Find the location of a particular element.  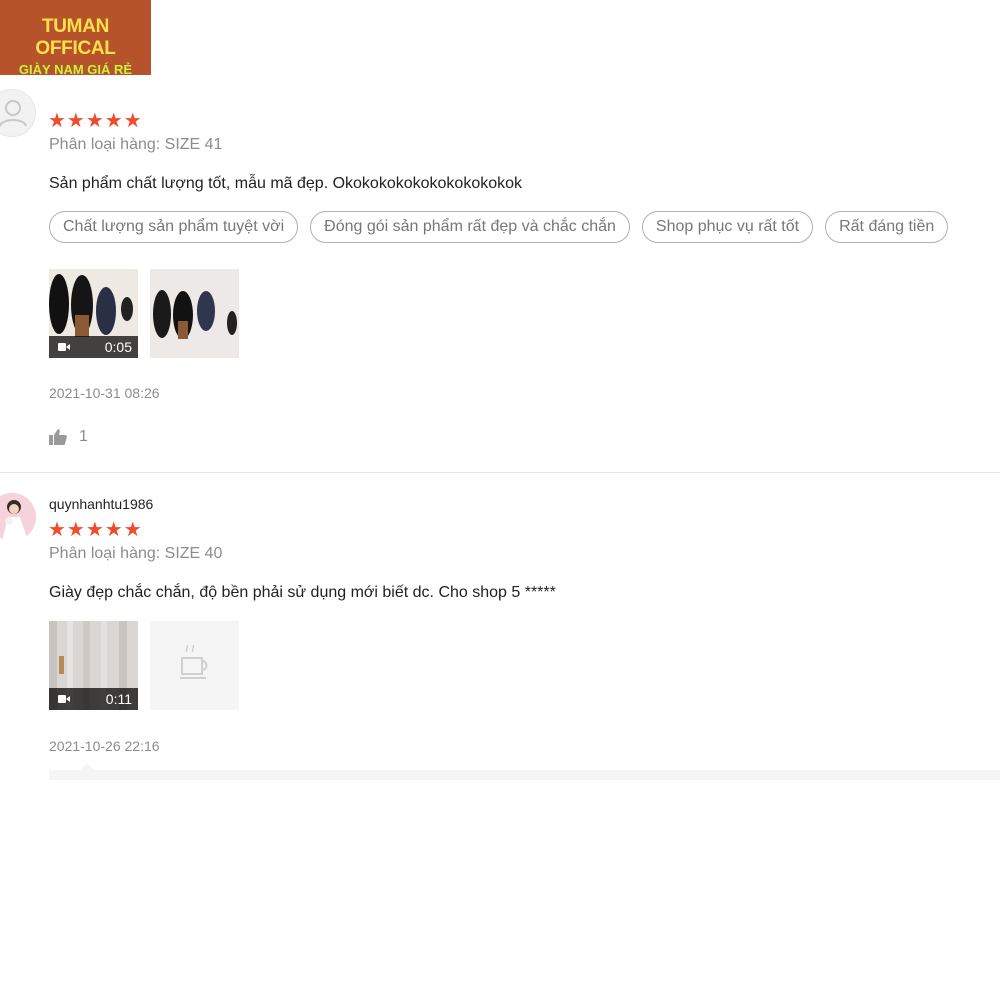

thumbs-up-icon is located at coordinates (58, 437).